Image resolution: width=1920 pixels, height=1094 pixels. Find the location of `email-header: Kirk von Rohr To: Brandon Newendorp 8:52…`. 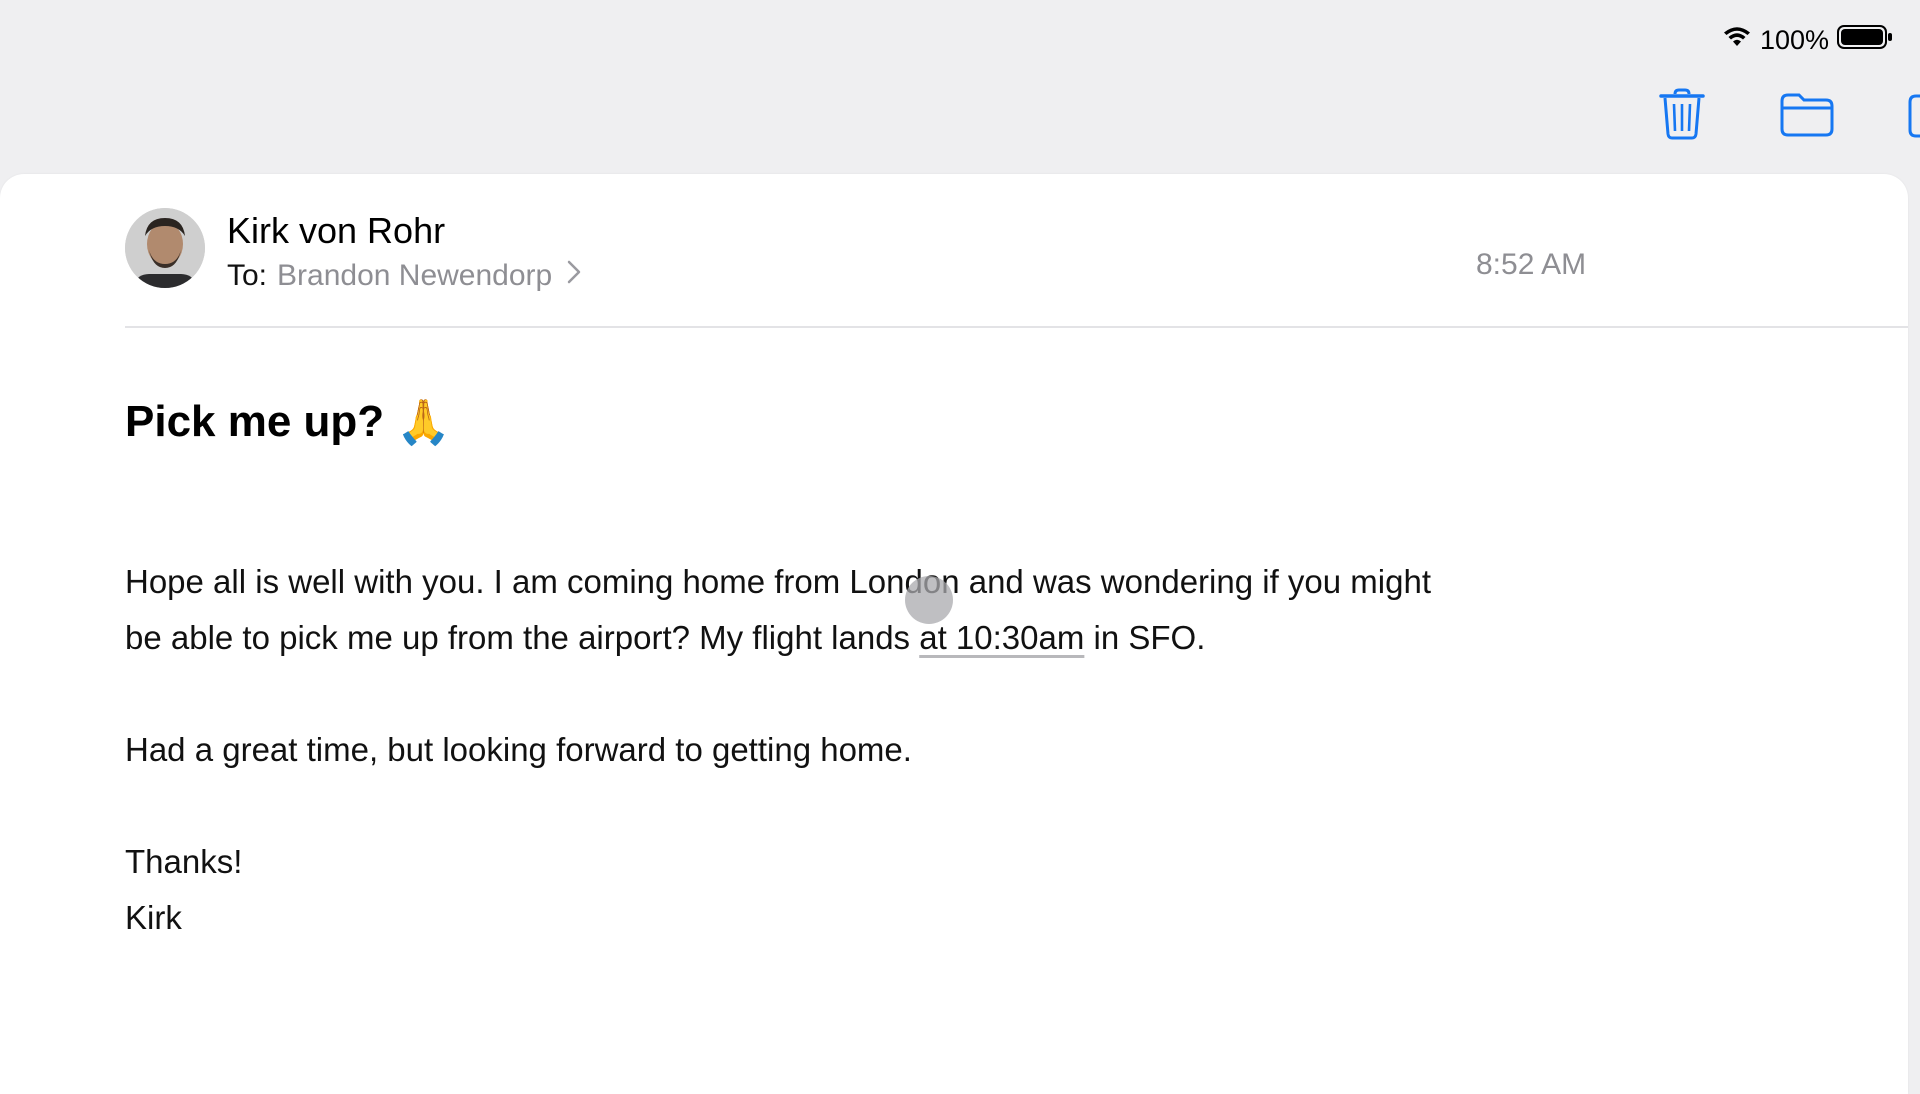

email-header: Kirk von Rohr To: Brandon Newendorp 8:52… is located at coordinates (1016, 268).